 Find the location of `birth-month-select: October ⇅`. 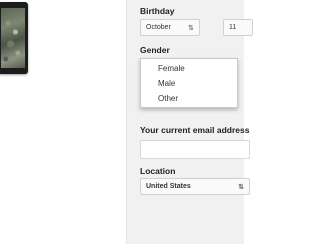

birth-month-select: October ⇅ is located at coordinates (170, 27).